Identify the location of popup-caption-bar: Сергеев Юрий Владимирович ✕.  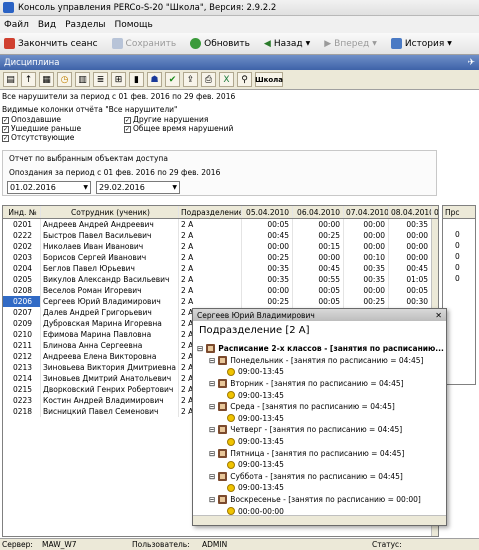
(319, 315).